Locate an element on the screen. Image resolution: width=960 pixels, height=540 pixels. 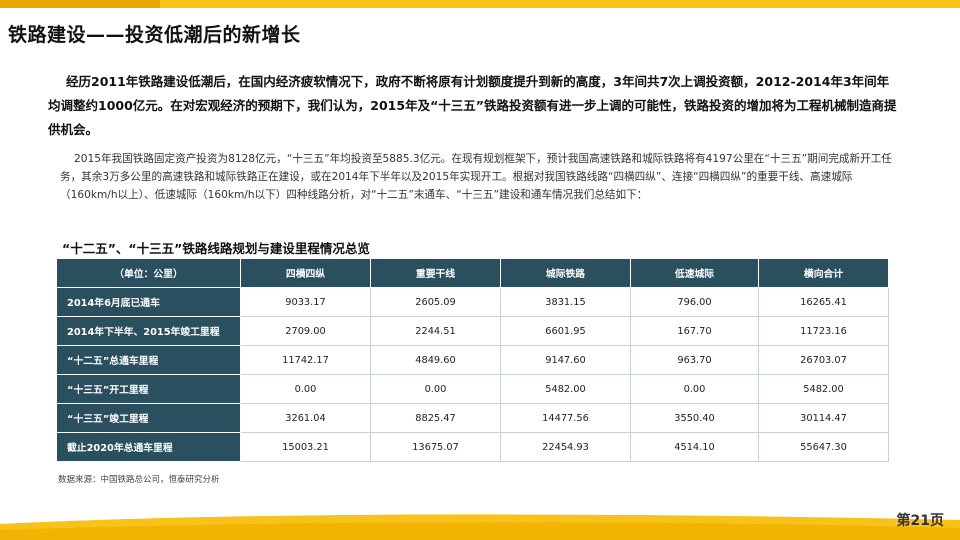
table-cell: 22454.93 is located at coordinates (565, 447).